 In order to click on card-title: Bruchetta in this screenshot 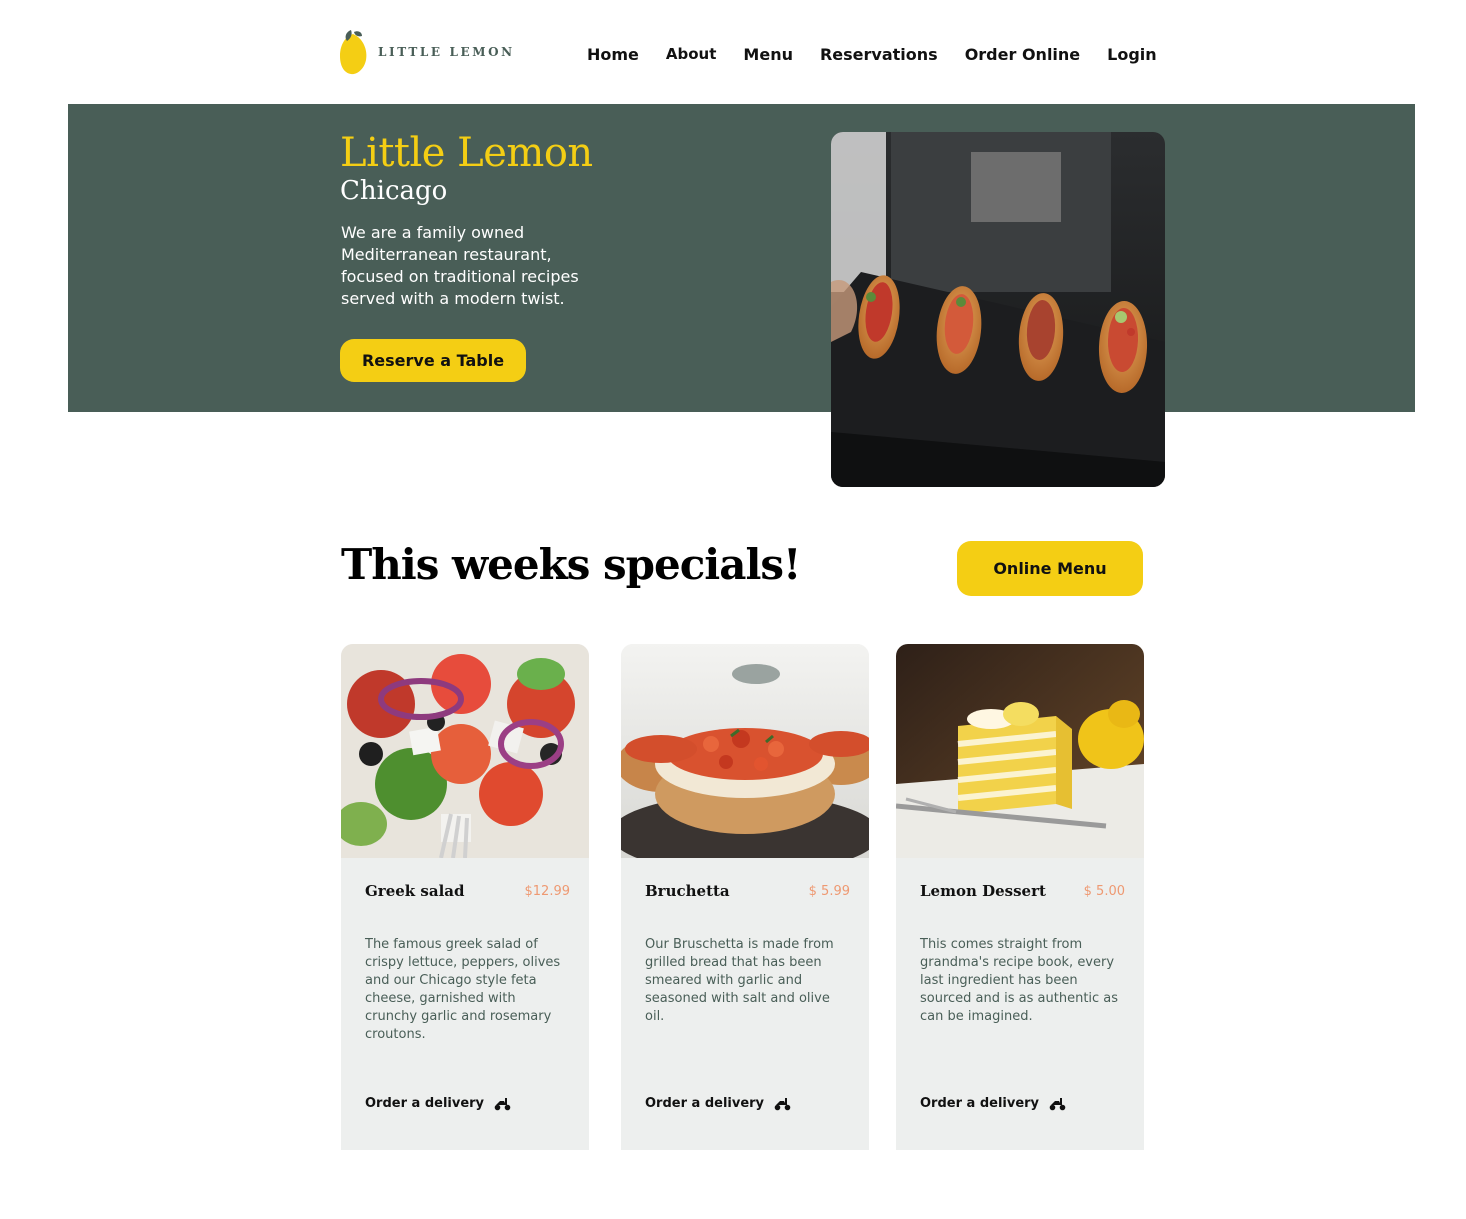, I will do `click(687, 891)`.